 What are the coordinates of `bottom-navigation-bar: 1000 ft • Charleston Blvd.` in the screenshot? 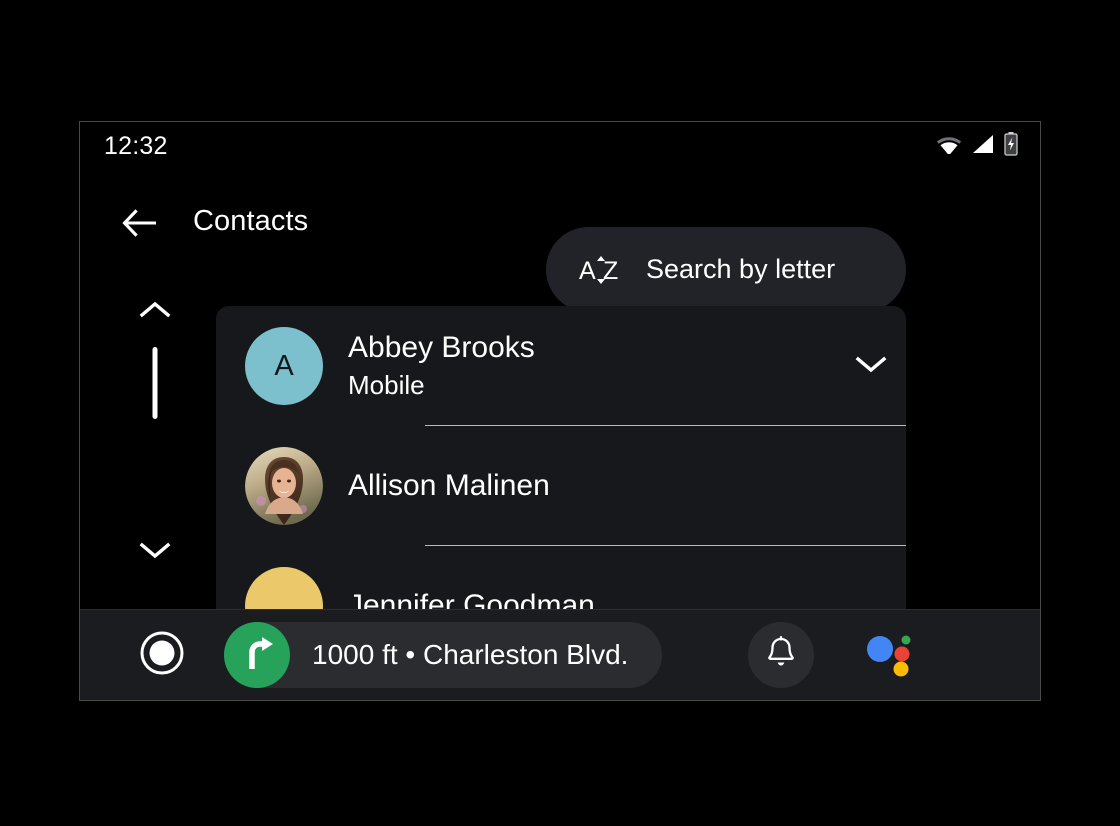 It's located at (560, 654).